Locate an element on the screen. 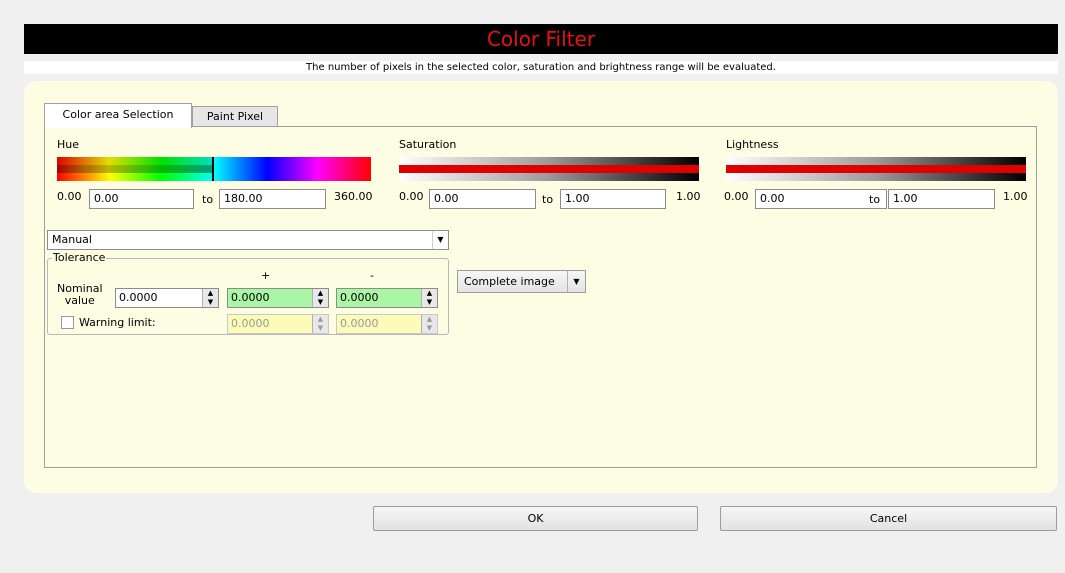 The height and width of the screenshot is (573, 1065). lightness-label: Lightness is located at coordinates (752, 144).